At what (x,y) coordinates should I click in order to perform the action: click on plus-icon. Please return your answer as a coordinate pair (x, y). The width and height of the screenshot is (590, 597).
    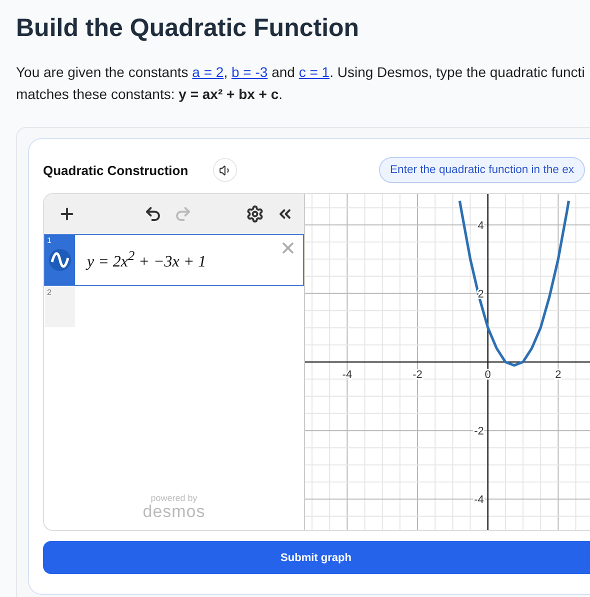
    Looking at the image, I should click on (67, 214).